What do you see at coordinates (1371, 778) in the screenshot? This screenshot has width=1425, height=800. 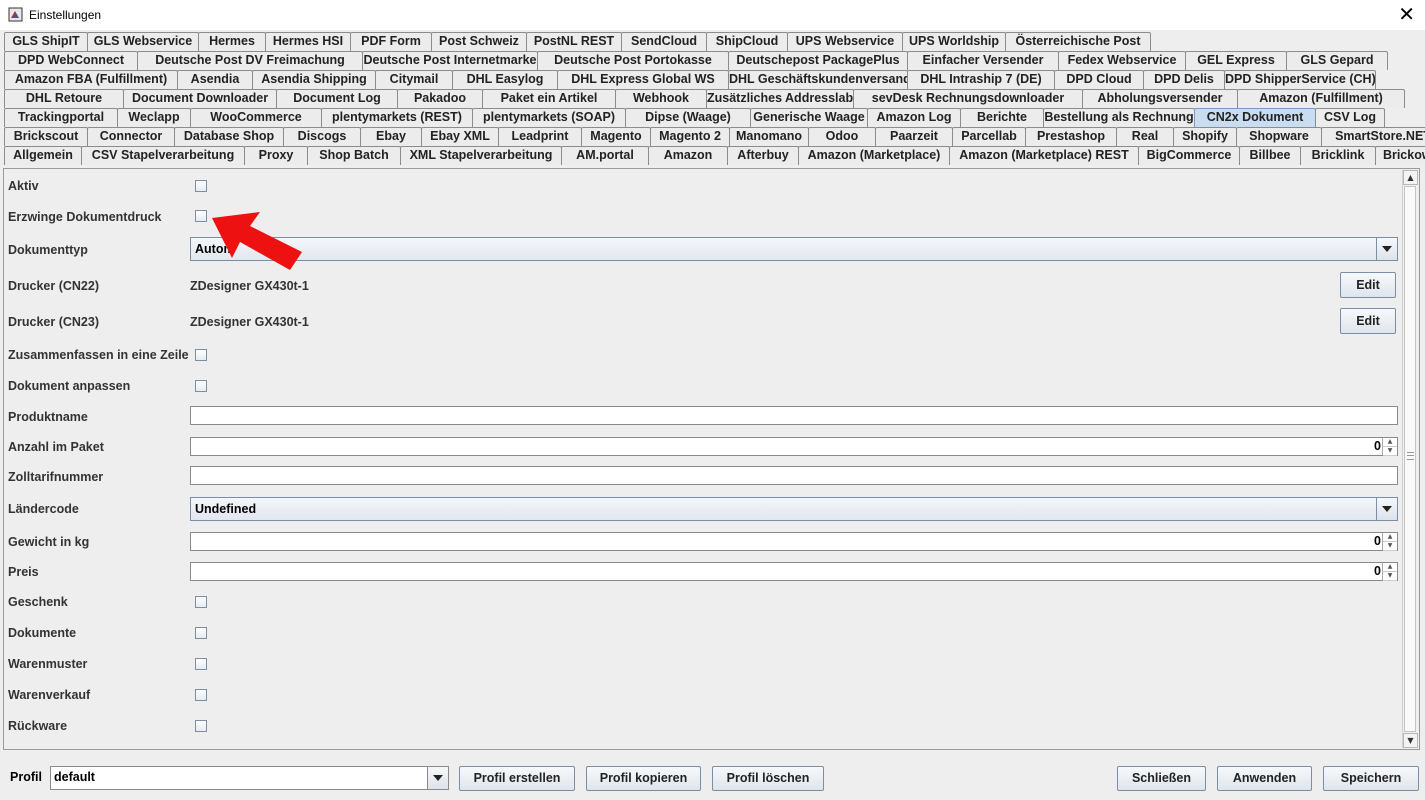 I see `speichern-button: Speichern` at bounding box center [1371, 778].